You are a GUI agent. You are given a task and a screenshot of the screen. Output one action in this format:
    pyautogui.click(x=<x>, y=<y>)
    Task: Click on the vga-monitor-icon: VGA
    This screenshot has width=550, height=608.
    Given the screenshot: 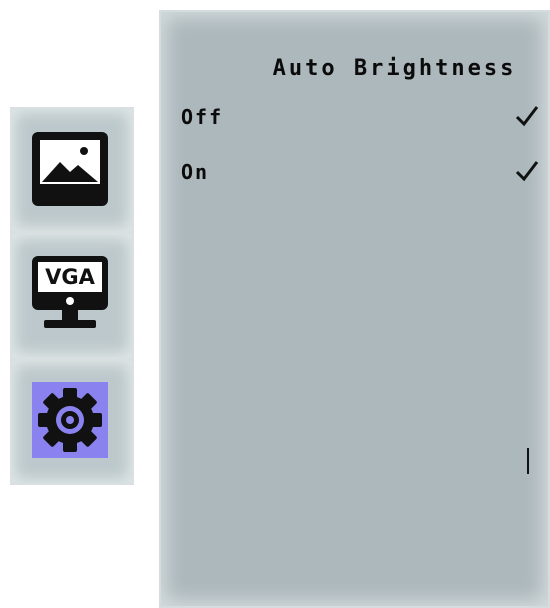 What is the action you would take?
    pyautogui.click(x=70, y=295)
    